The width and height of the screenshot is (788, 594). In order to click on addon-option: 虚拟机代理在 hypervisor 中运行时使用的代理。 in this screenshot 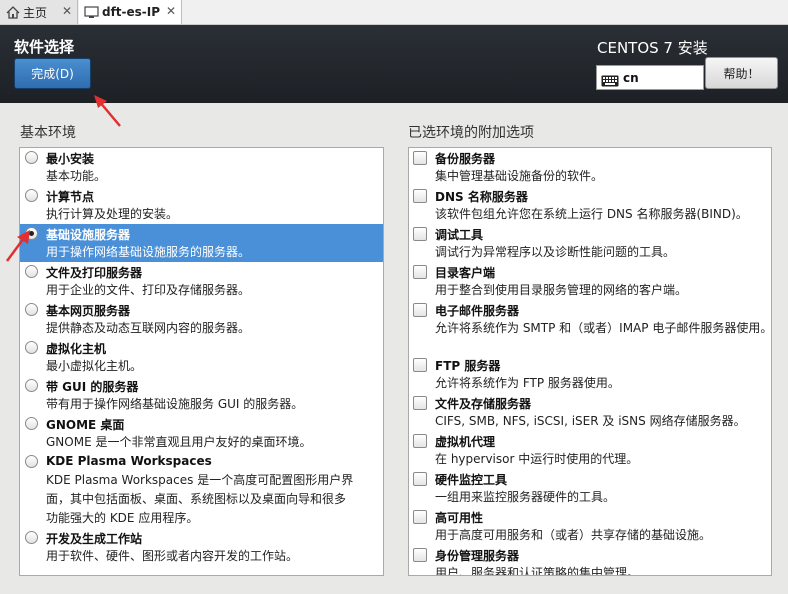, I will do `click(590, 450)`.